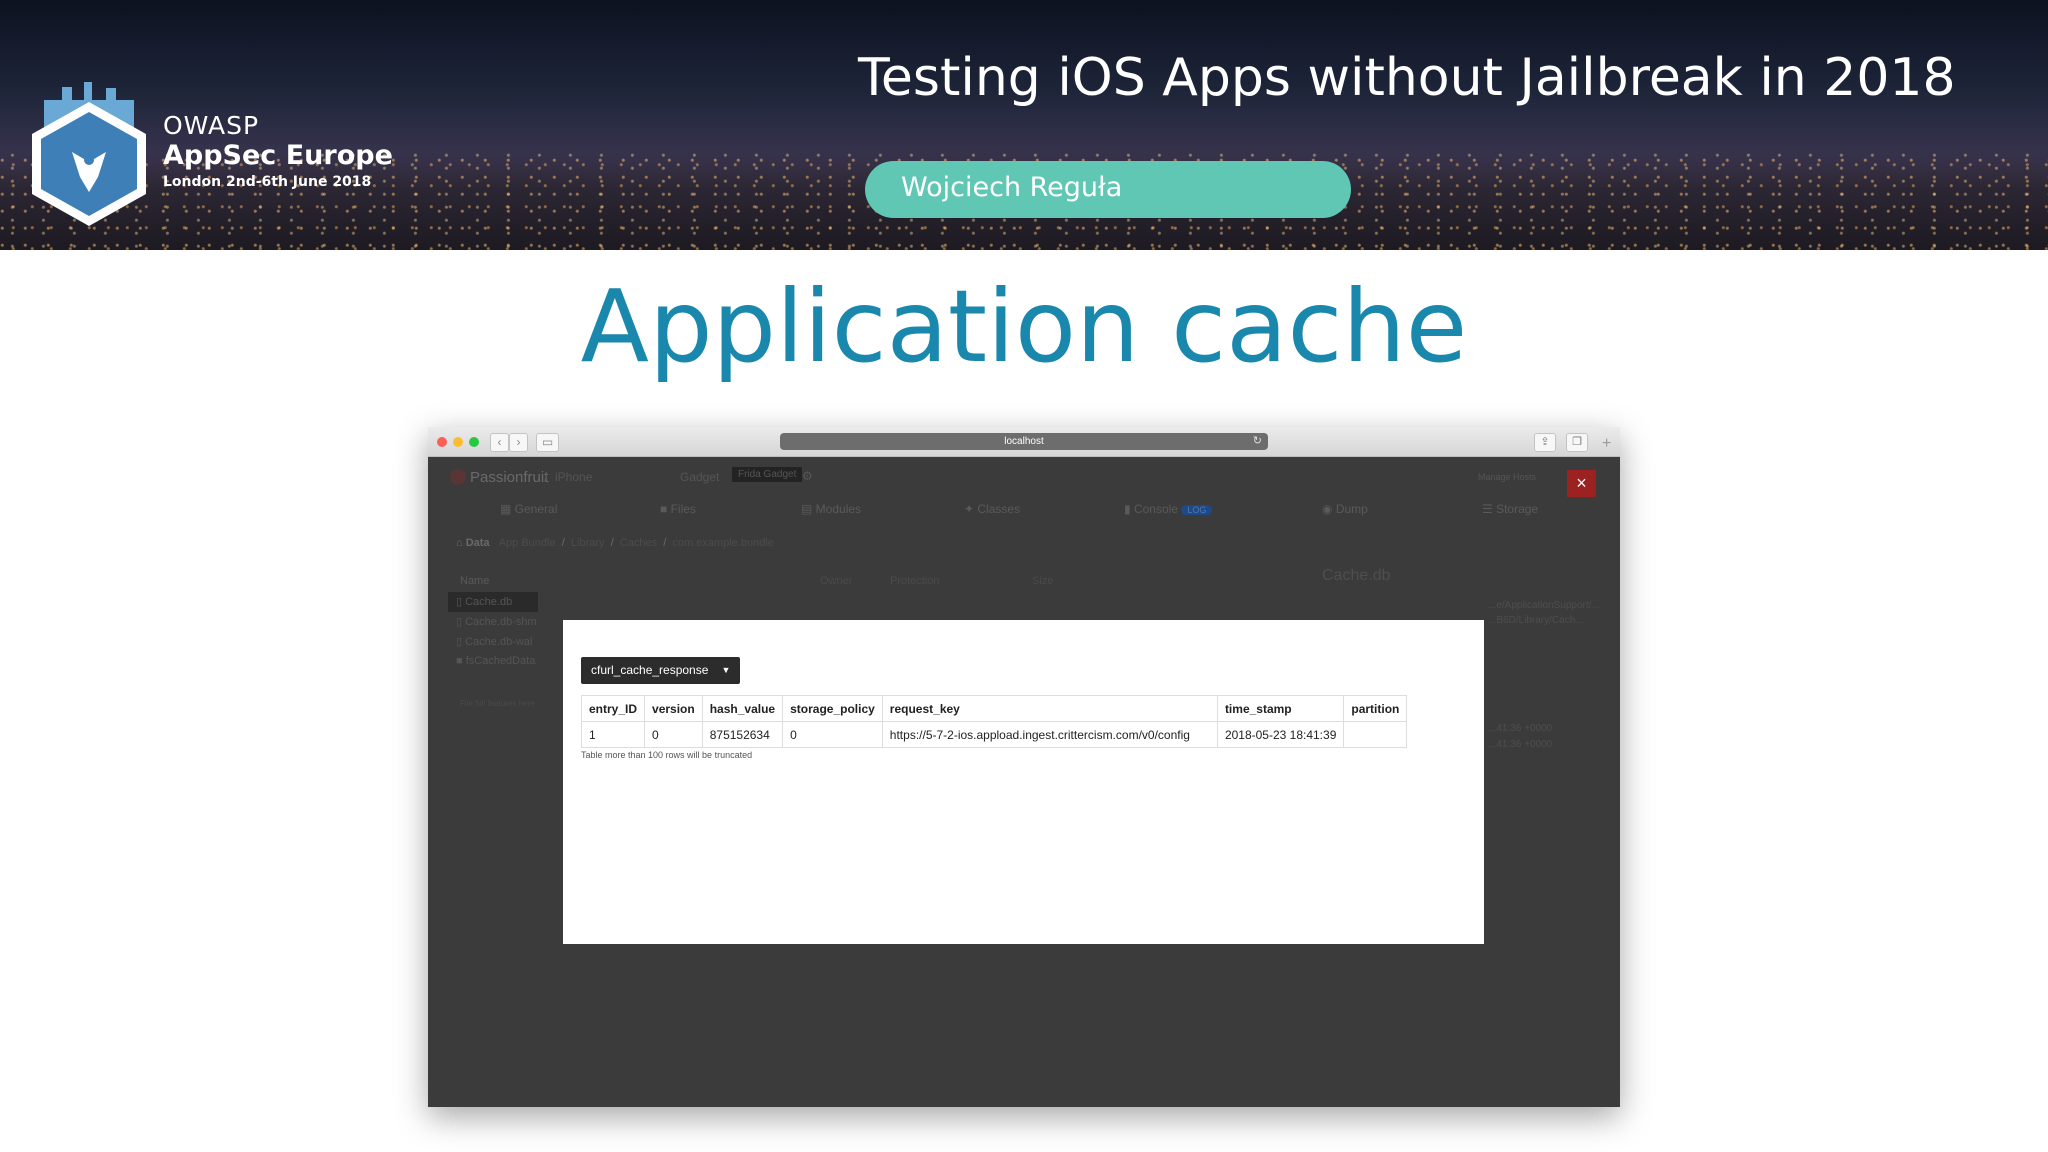 Image resolution: width=2048 pixels, height=1152 pixels. What do you see at coordinates (1043, 581) in the screenshot?
I see `column-size: Size` at bounding box center [1043, 581].